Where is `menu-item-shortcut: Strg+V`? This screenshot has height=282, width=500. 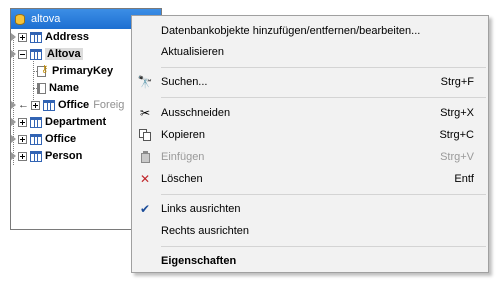
menu-item-shortcut: Strg+V is located at coordinates (457, 157).